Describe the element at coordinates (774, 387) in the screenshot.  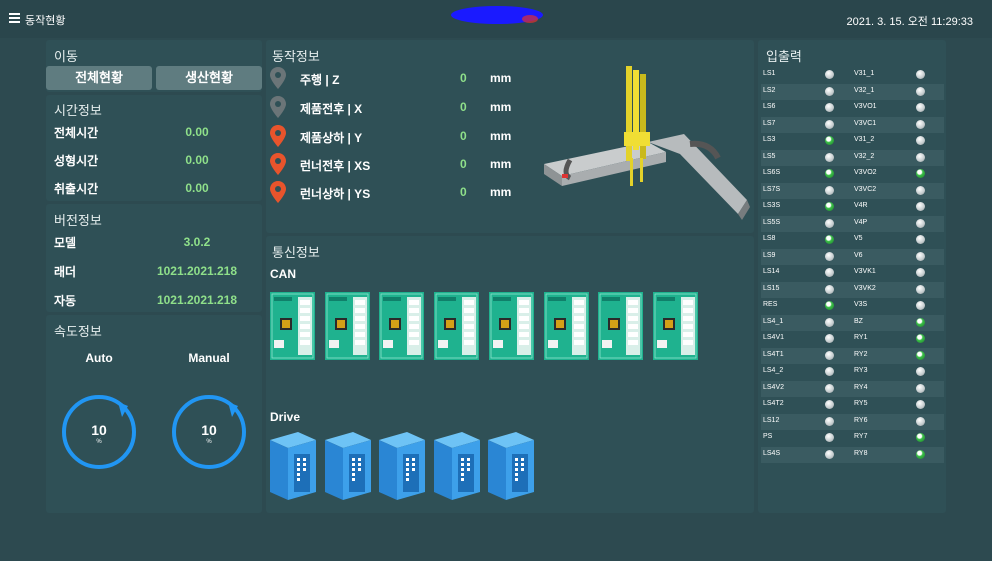
I see `input-signal-label: LS4V2` at that location.